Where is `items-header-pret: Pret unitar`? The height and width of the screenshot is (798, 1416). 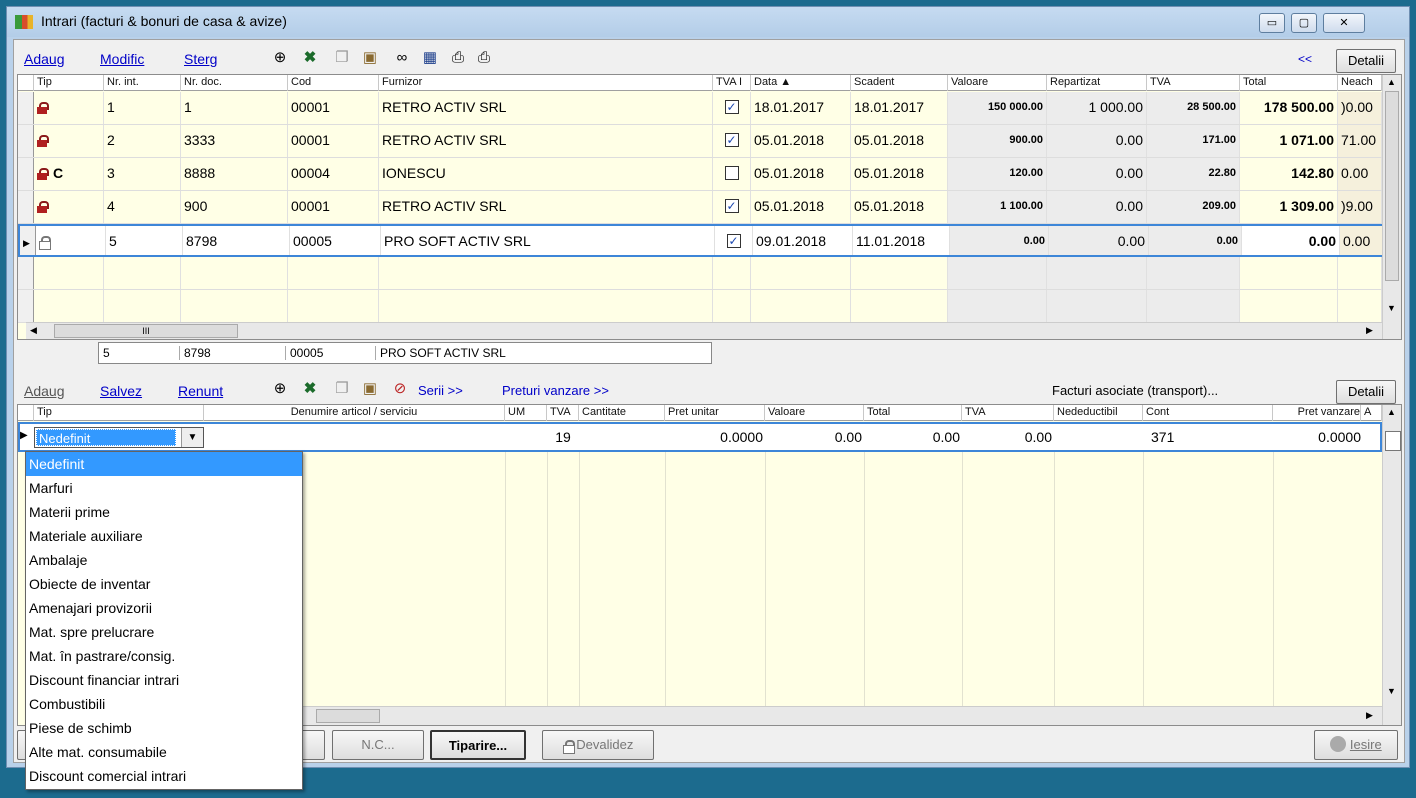
items-header-pret: Pret unitar is located at coordinates (715, 413).